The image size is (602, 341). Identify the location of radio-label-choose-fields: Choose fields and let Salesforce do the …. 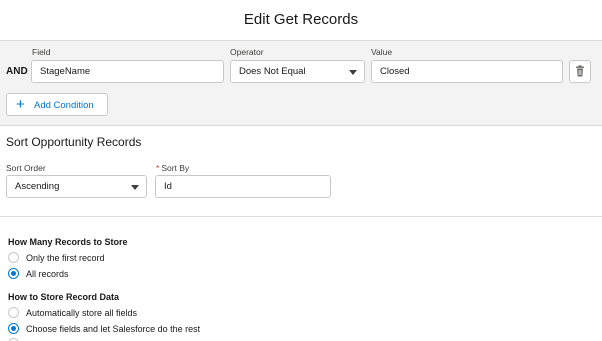
(113, 329).